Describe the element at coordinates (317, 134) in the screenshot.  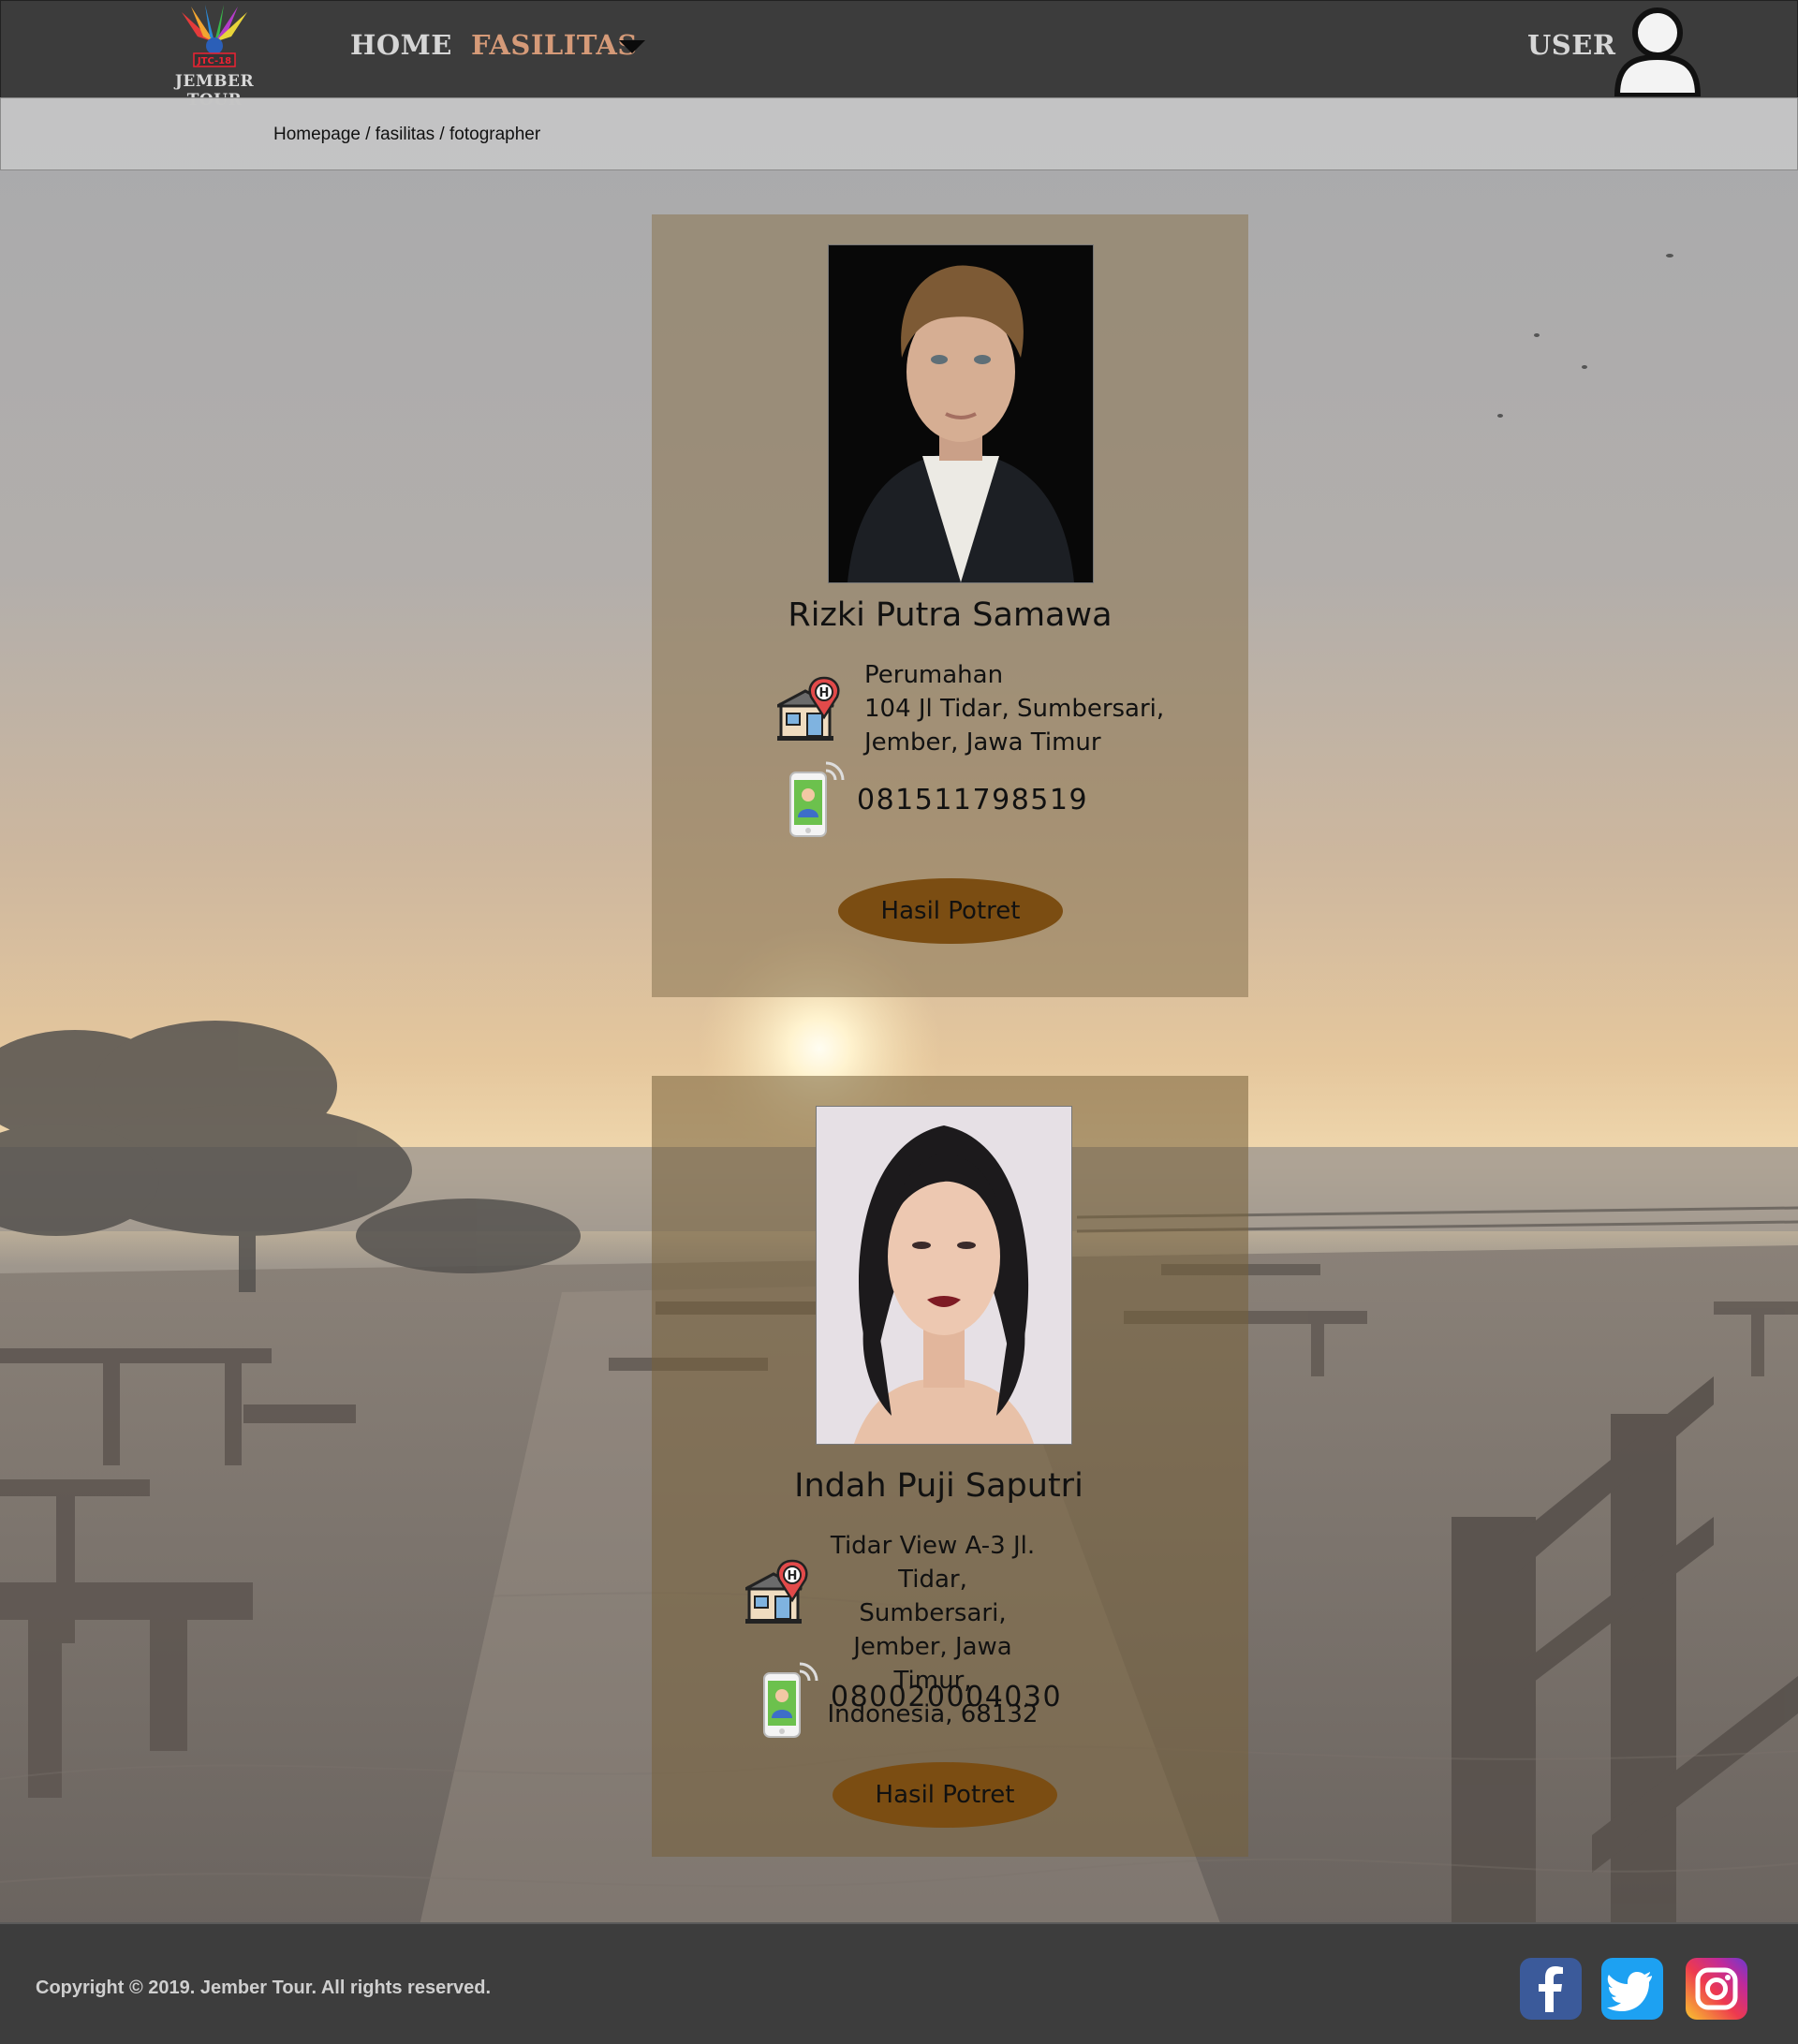
I see `breadcrumb-homepage: Homepage` at that location.